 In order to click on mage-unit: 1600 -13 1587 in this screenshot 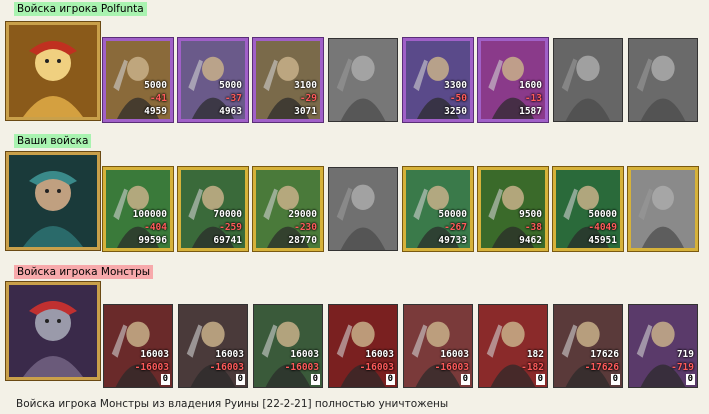, I will do `click(513, 80)`.